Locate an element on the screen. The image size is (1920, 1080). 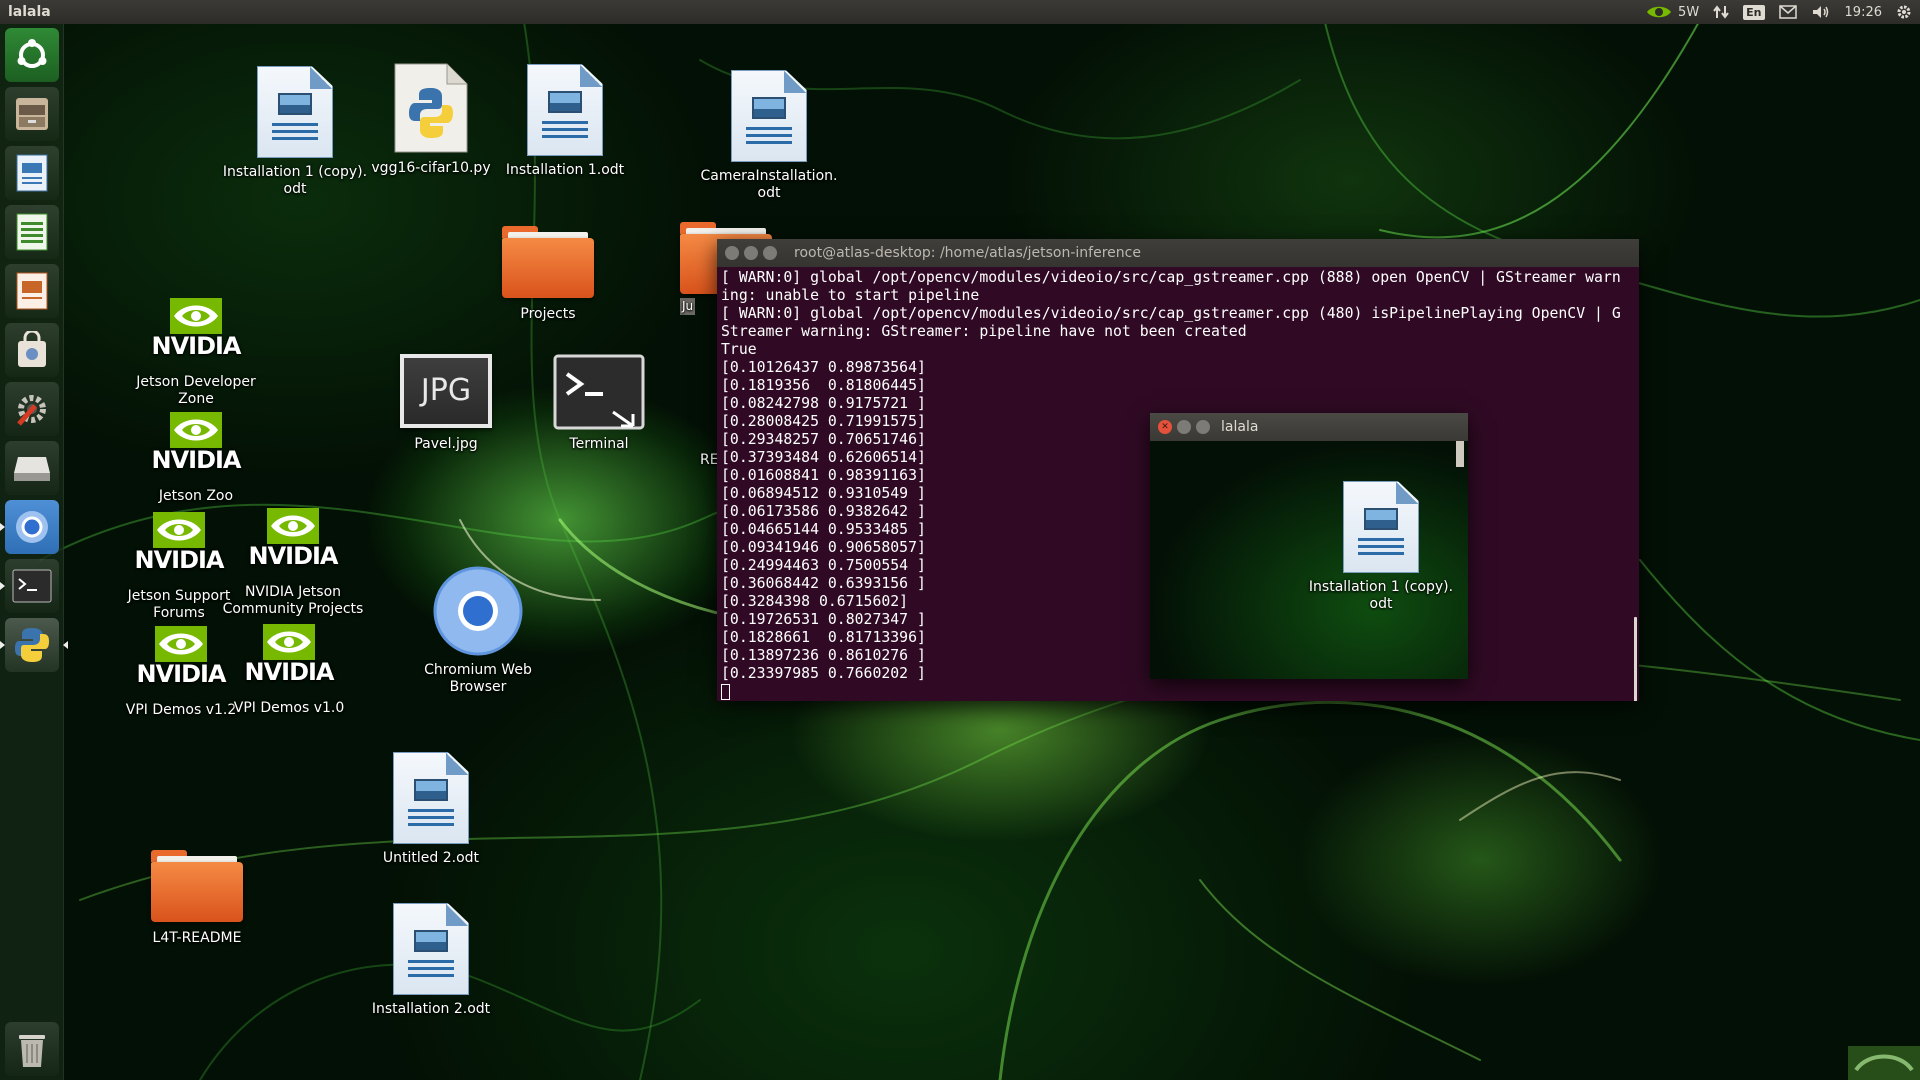
desktop-icon-untitled2: Untitled 2.odt is located at coordinates (431, 809).